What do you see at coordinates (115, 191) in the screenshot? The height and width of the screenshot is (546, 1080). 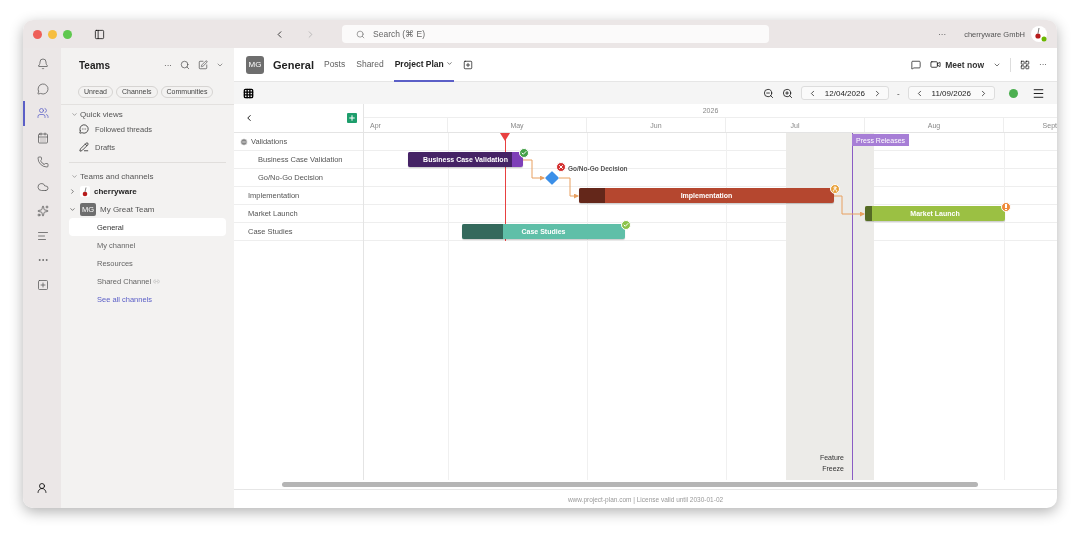 I see `team-name: cherryware` at bounding box center [115, 191].